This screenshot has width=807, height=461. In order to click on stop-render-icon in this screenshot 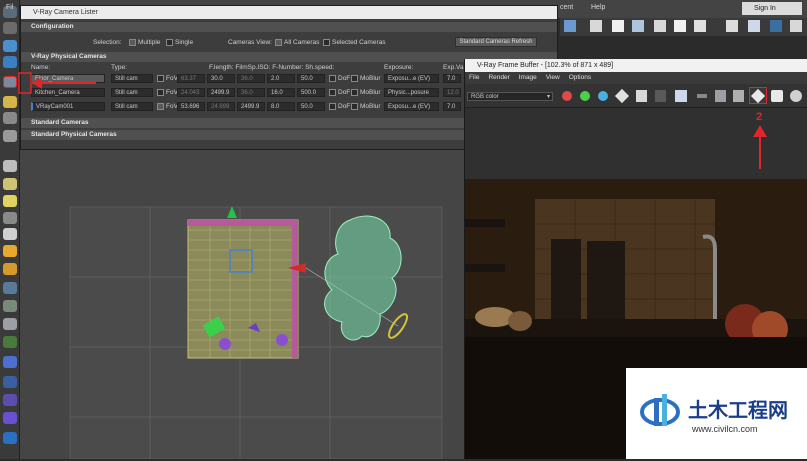, I will do `click(796, 96)`.